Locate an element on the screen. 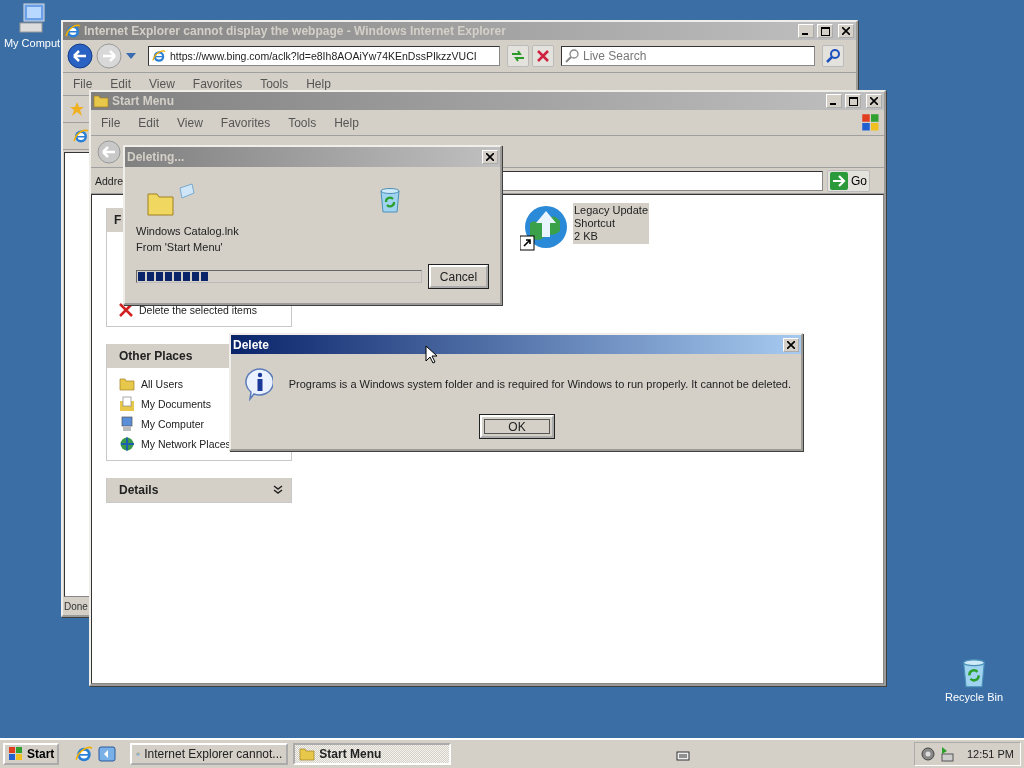 This screenshot has height=768, width=1024. delete-x-icon is located at coordinates (126, 310).